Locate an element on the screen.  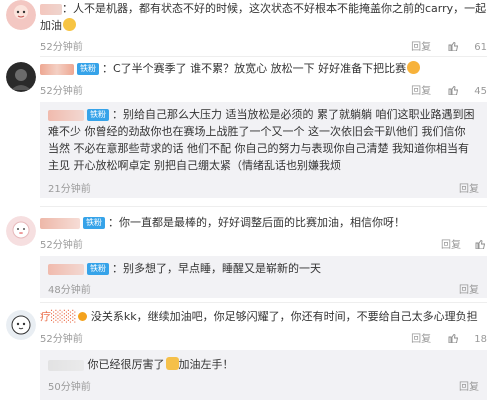
like-button: 18 is located at coordinates (467, 339).